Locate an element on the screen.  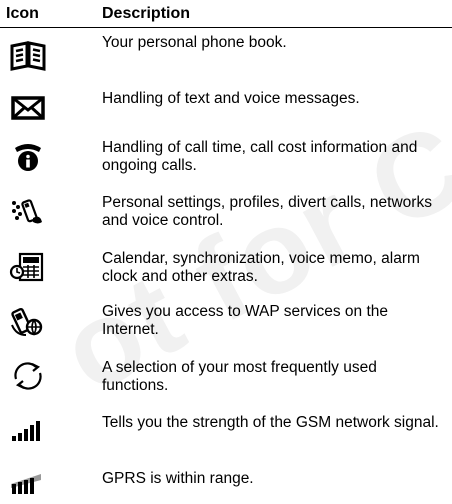
row-description: GPRS is within range. is located at coordinates (178, 478).